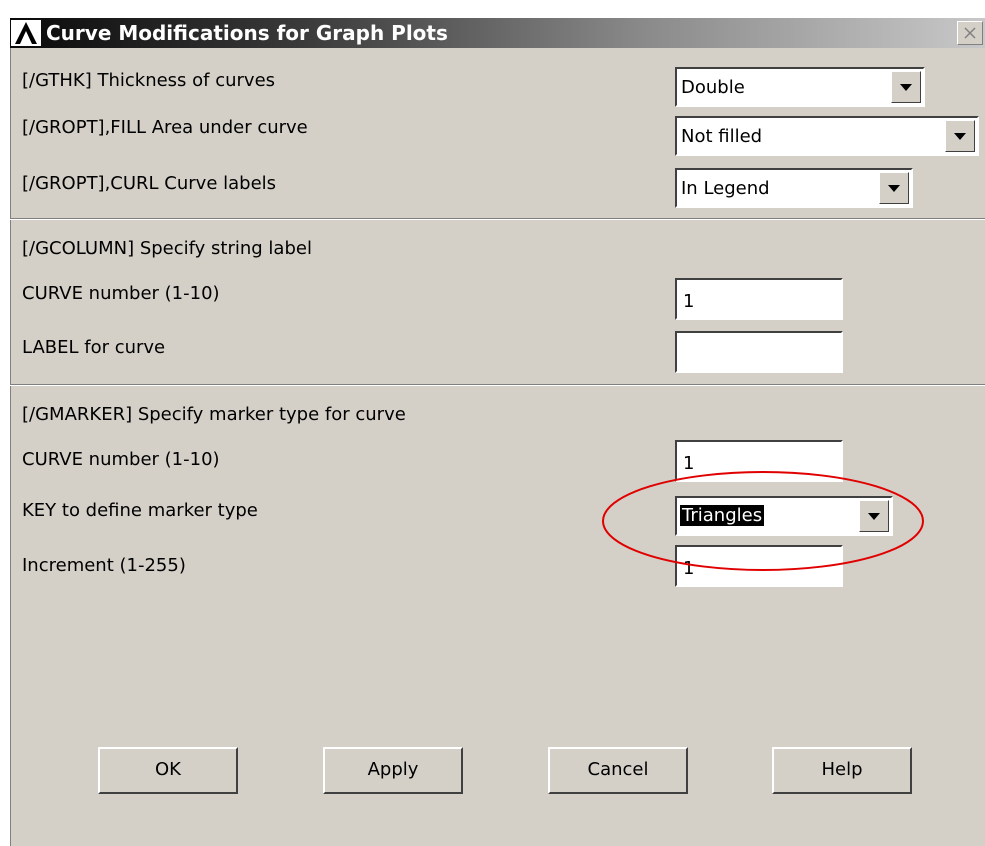 The height and width of the screenshot is (846, 985). I want to click on gmarker-key-label: KEY to define marker type, so click(140, 510).